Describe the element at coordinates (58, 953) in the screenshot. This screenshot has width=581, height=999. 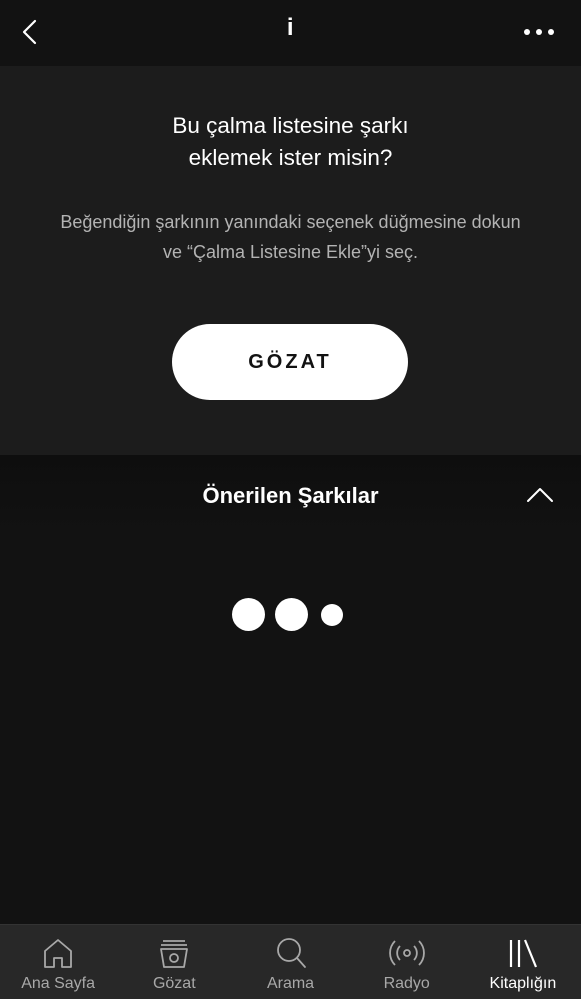
I see `home-icon` at that location.